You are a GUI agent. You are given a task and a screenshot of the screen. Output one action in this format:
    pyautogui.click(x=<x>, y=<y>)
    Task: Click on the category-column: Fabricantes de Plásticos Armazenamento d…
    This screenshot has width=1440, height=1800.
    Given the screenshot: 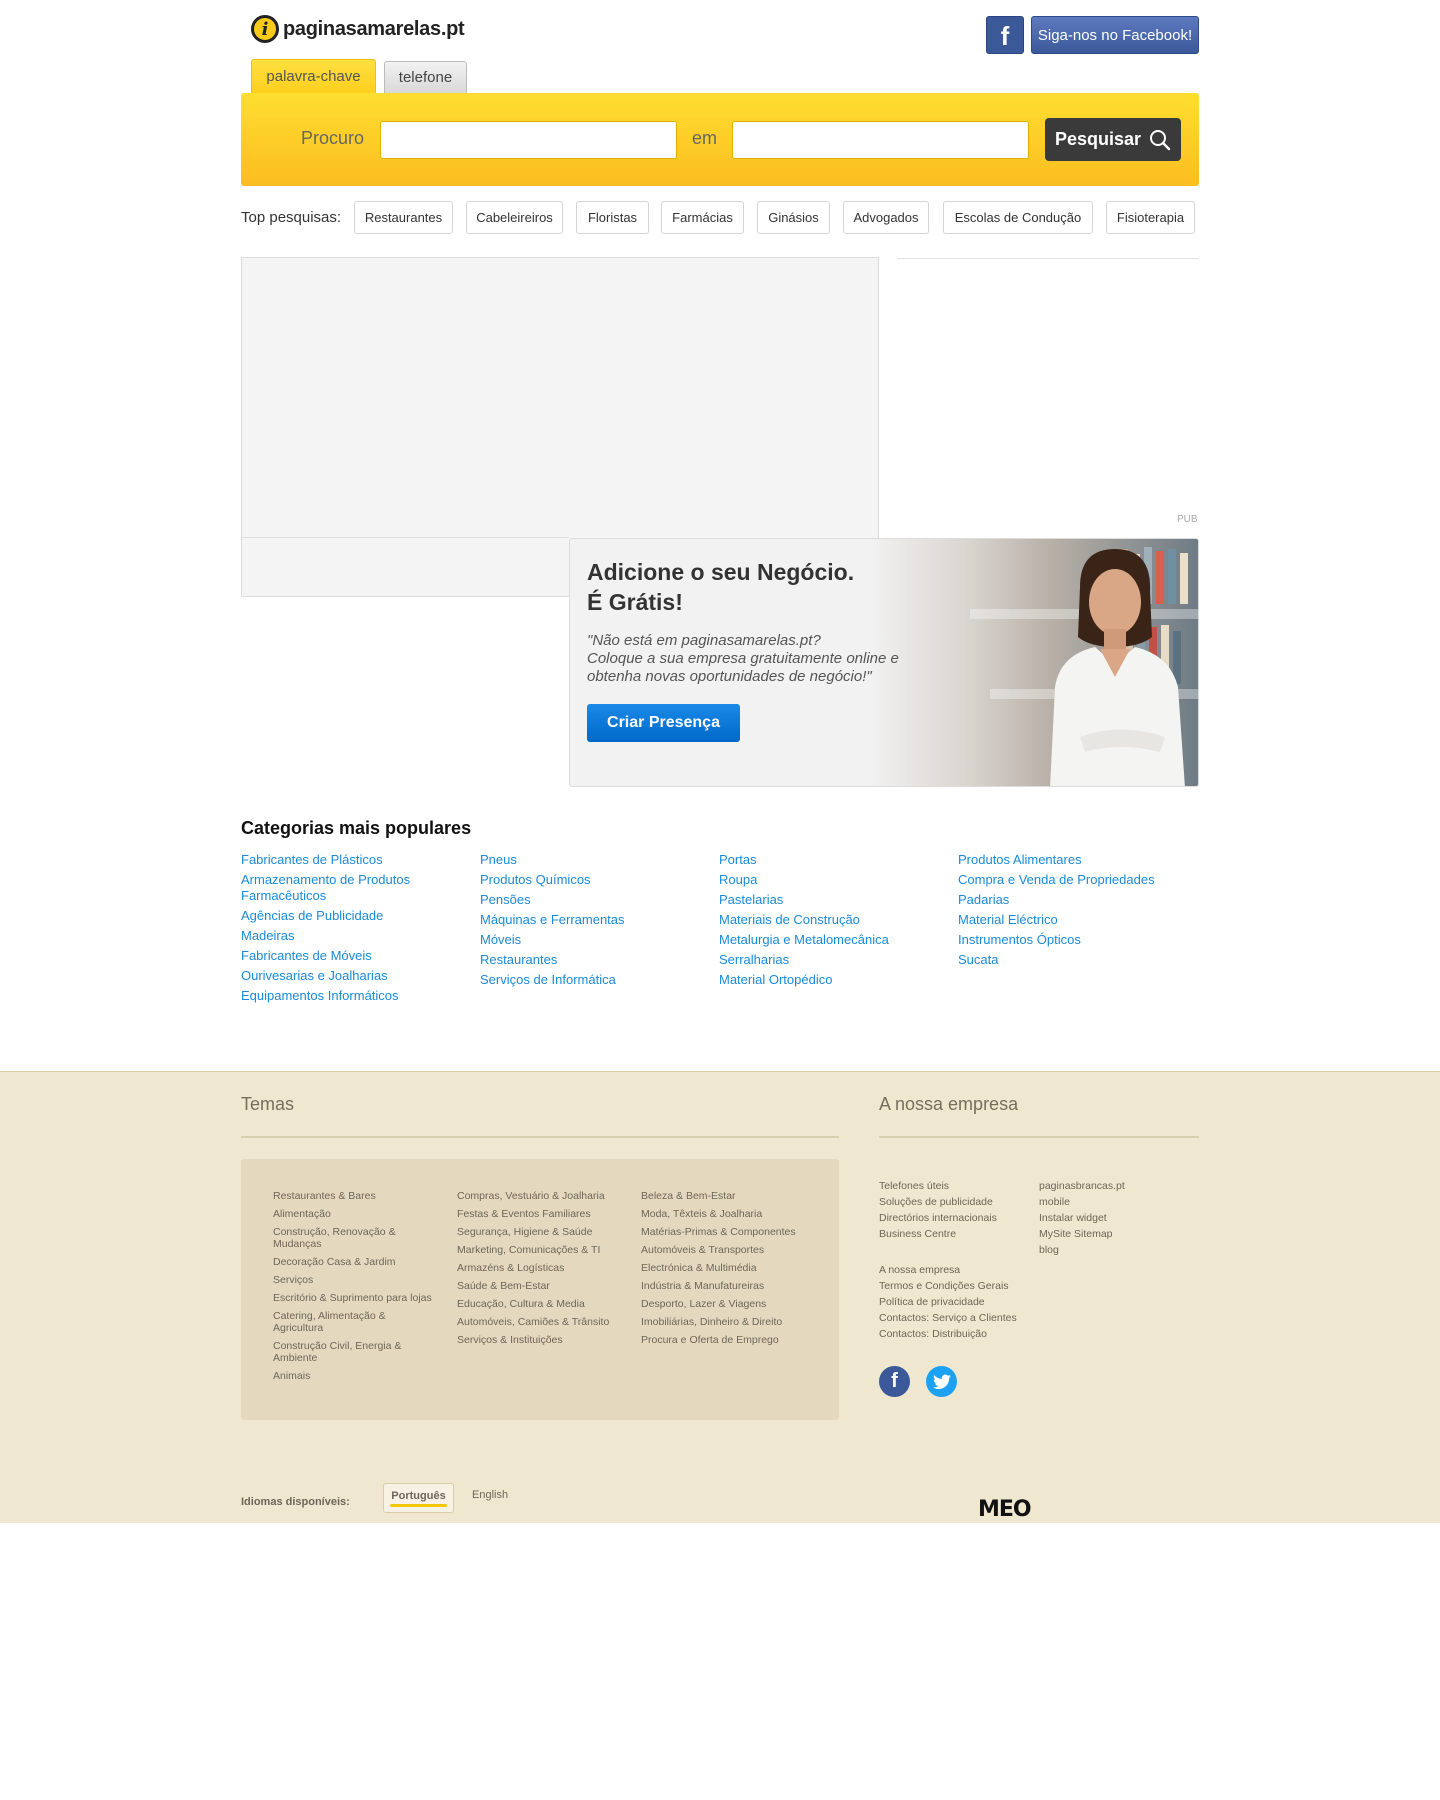 What is the action you would take?
    pyautogui.click(x=353, y=930)
    